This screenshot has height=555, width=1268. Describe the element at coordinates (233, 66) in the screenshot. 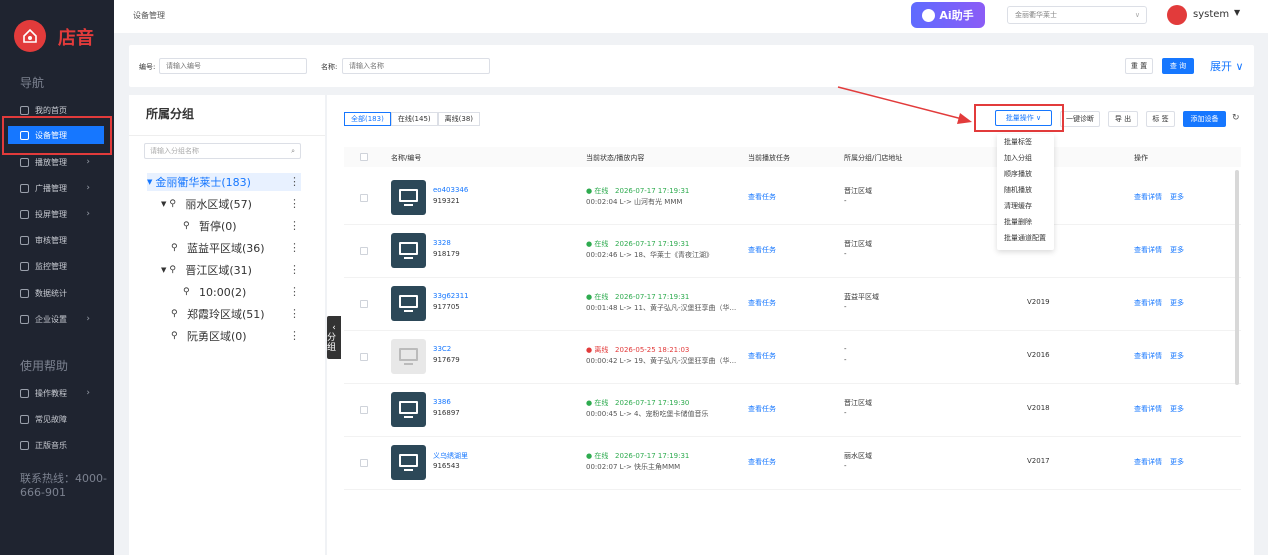

I see `code-input` at that location.